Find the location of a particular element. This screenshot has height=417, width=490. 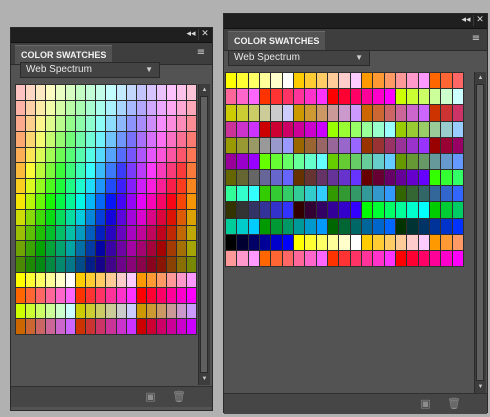

scroll-thumb is located at coordinates (480, 232).